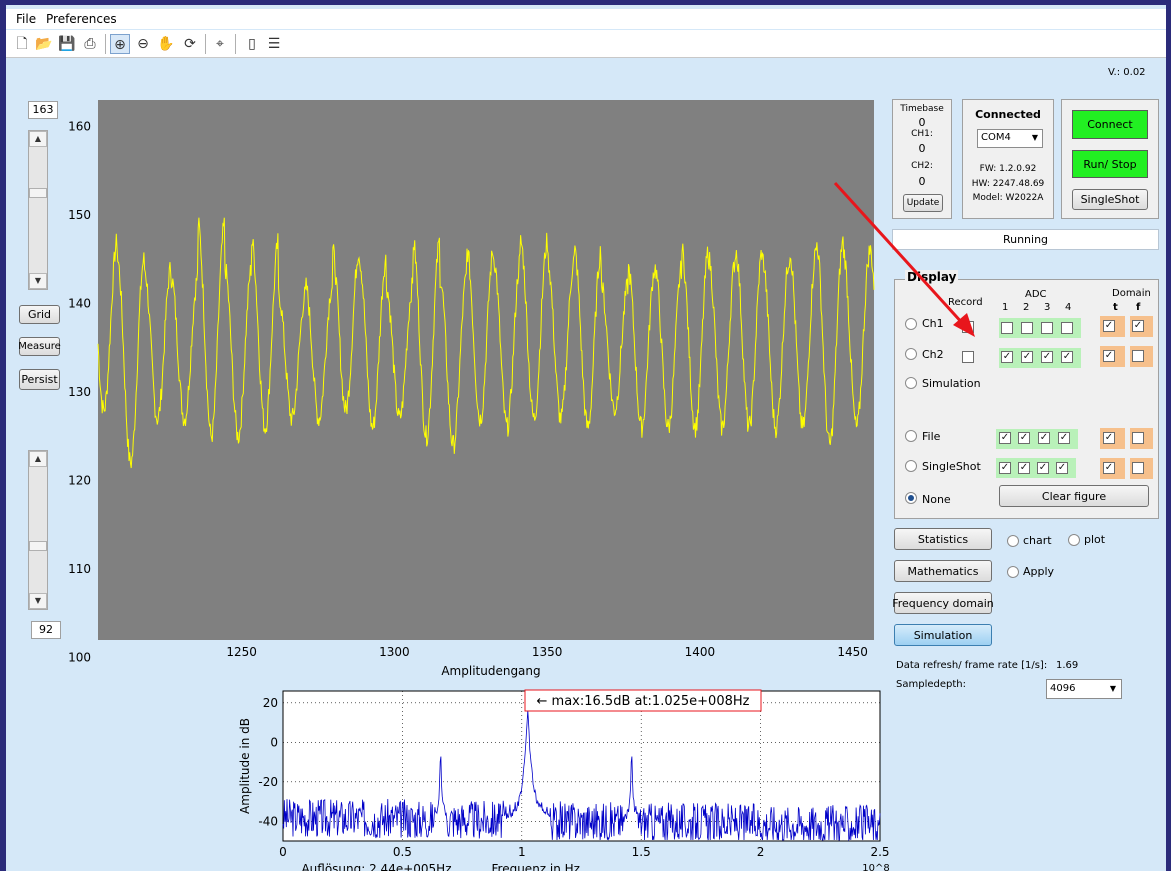  I want to click on max-annotation: ← max:16.5dB at:1.025e+008Hz, so click(643, 701).